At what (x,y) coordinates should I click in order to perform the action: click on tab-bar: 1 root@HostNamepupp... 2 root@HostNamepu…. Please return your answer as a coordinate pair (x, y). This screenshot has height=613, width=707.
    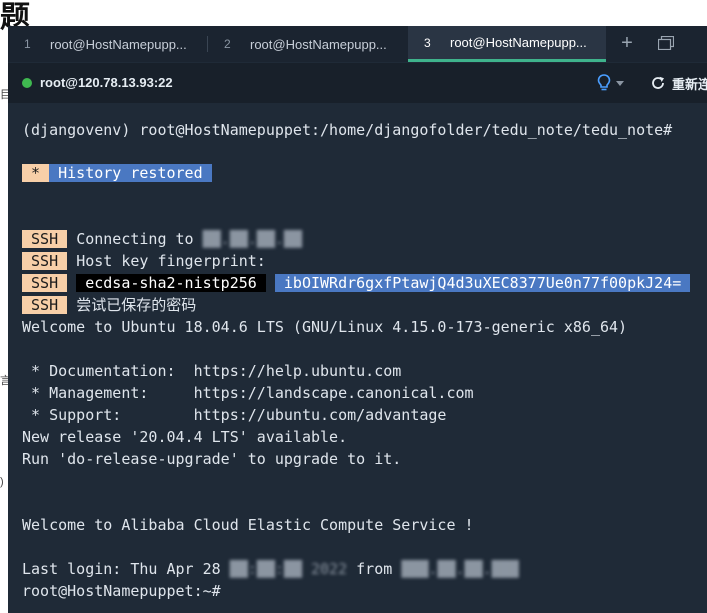
    Looking at the image, I should click on (357, 44).